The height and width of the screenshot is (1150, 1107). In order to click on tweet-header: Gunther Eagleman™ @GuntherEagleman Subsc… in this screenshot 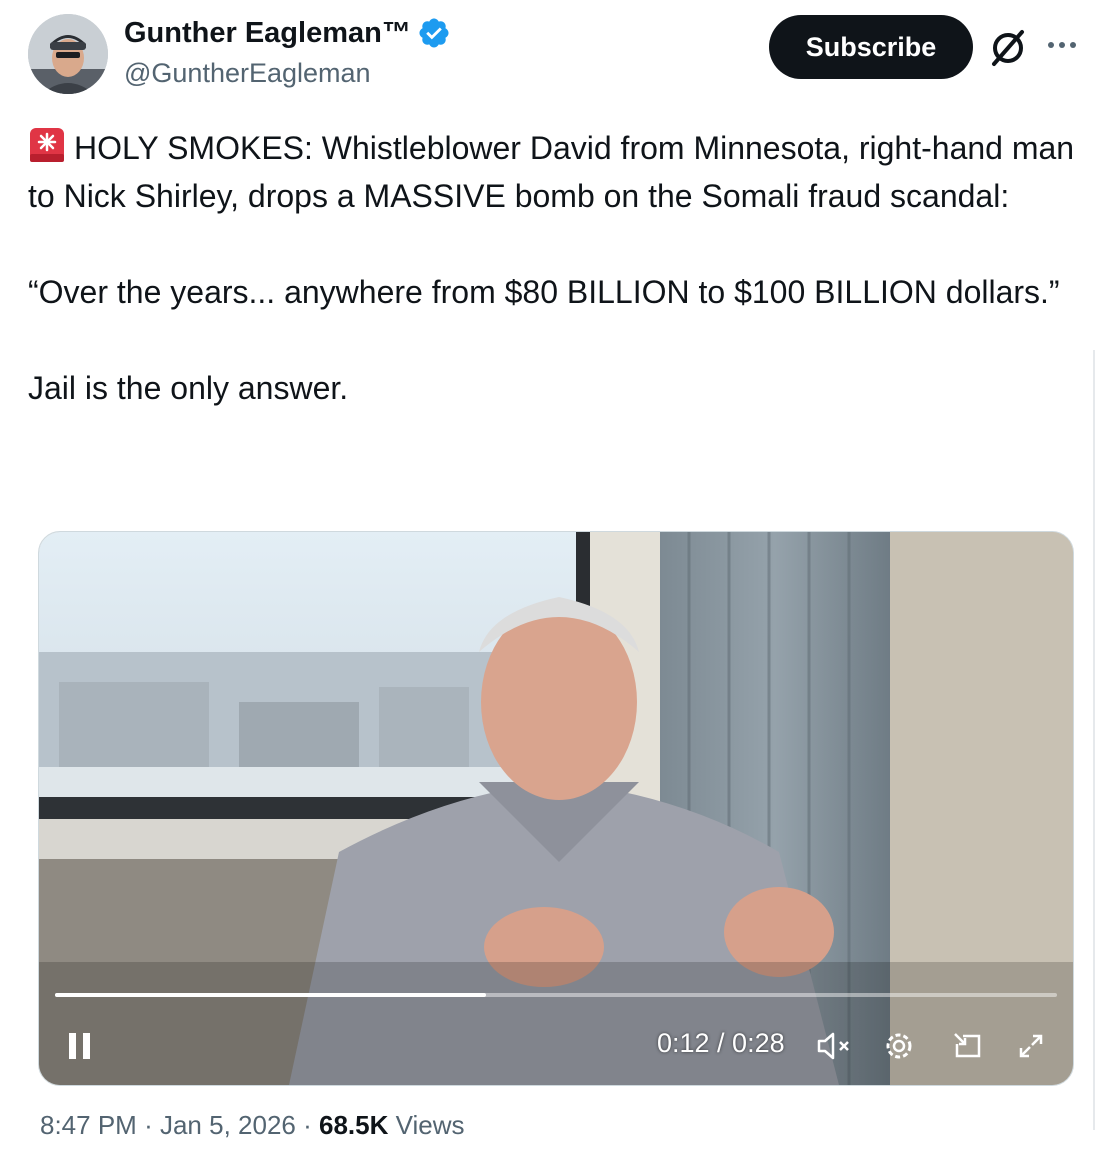, I will do `click(553, 55)`.